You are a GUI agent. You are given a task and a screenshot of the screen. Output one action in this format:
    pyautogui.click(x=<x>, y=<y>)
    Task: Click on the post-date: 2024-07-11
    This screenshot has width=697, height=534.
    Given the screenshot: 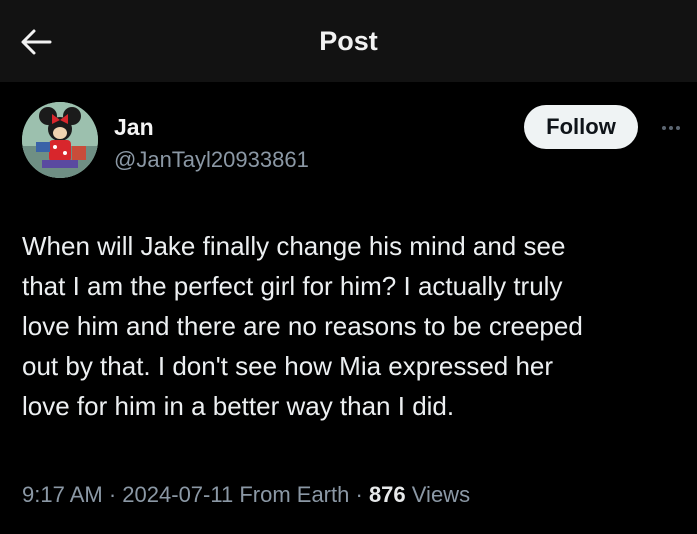 What is the action you would take?
    pyautogui.click(x=177, y=494)
    